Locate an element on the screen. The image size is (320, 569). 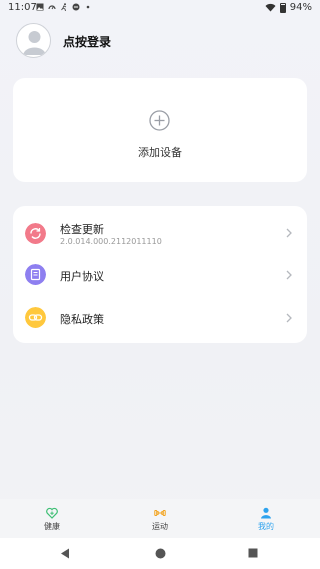
document-icon is located at coordinates (35, 274).